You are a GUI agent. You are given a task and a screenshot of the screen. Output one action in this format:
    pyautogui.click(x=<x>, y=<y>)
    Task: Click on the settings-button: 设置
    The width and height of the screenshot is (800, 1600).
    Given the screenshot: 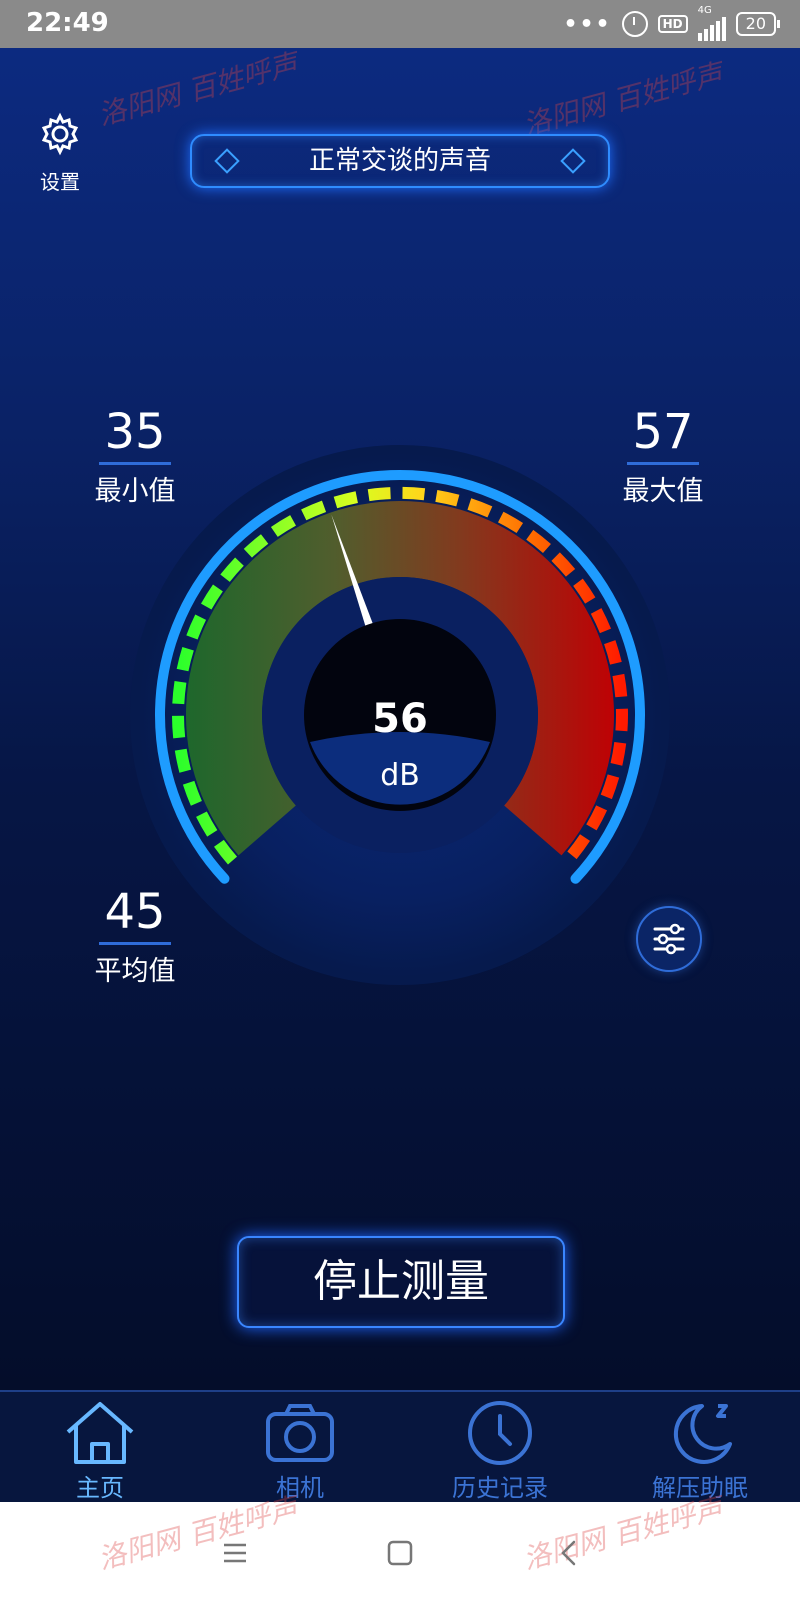 What is the action you would take?
    pyautogui.click(x=60, y=153)
    